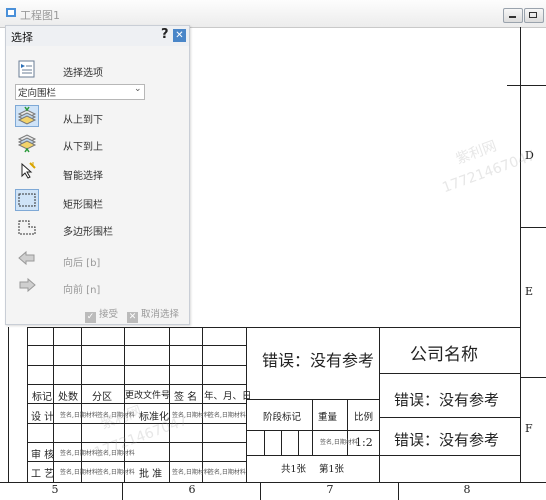 The width and height of the screenshot is (546, 500). I want to click on bottom-to-top-label: 从下到上, so click(83, 147).